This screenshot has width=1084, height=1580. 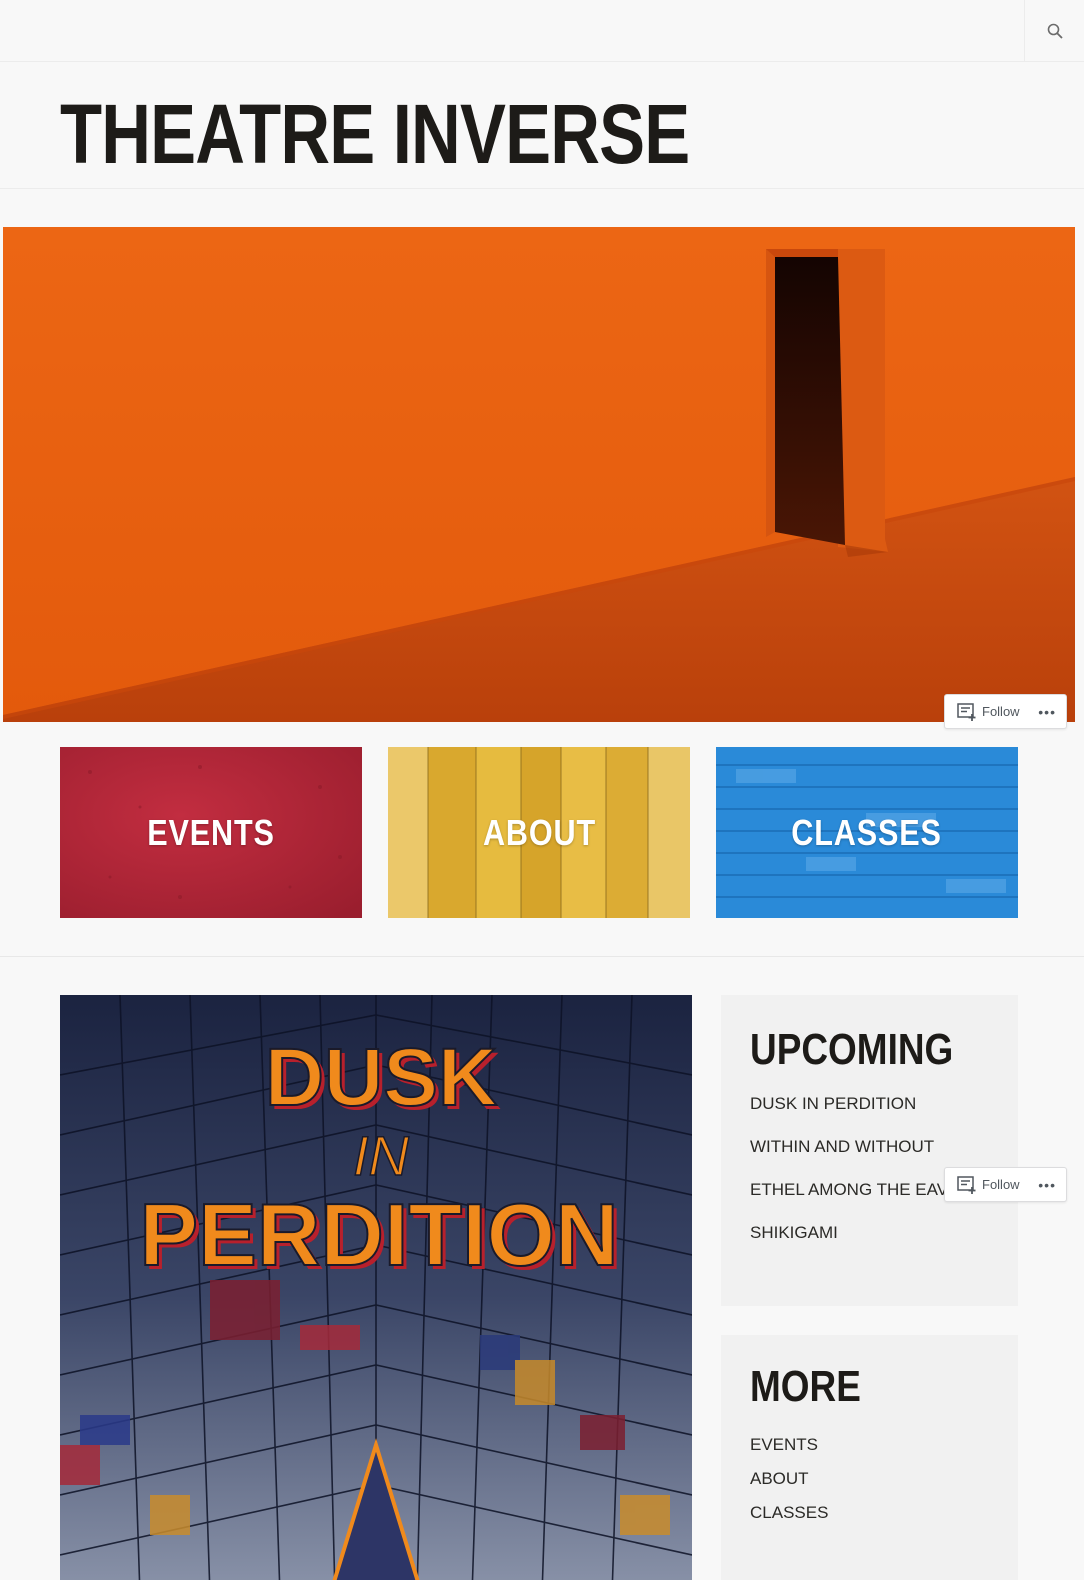 What do you see at coordinates (884, 1445) in the screenshot?
I see `more-link: EVENTS` at bounding box center [884, 1445].